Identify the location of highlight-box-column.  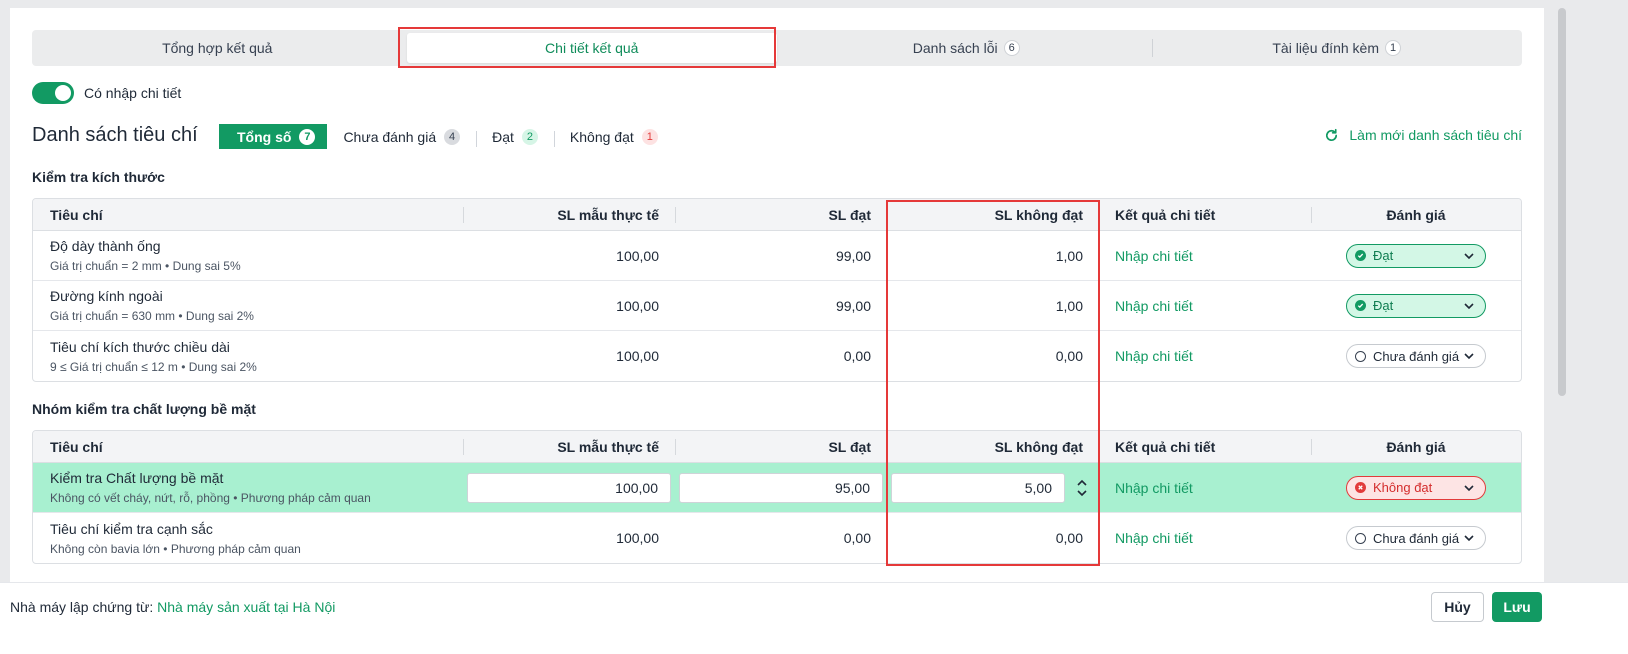
(993, 383).